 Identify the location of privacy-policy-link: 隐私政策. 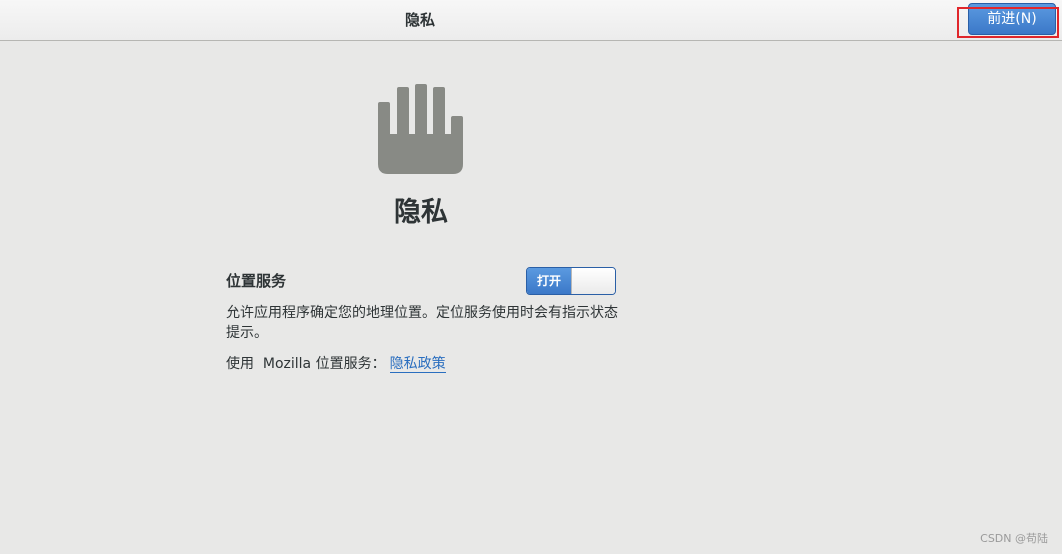
(417, 364).